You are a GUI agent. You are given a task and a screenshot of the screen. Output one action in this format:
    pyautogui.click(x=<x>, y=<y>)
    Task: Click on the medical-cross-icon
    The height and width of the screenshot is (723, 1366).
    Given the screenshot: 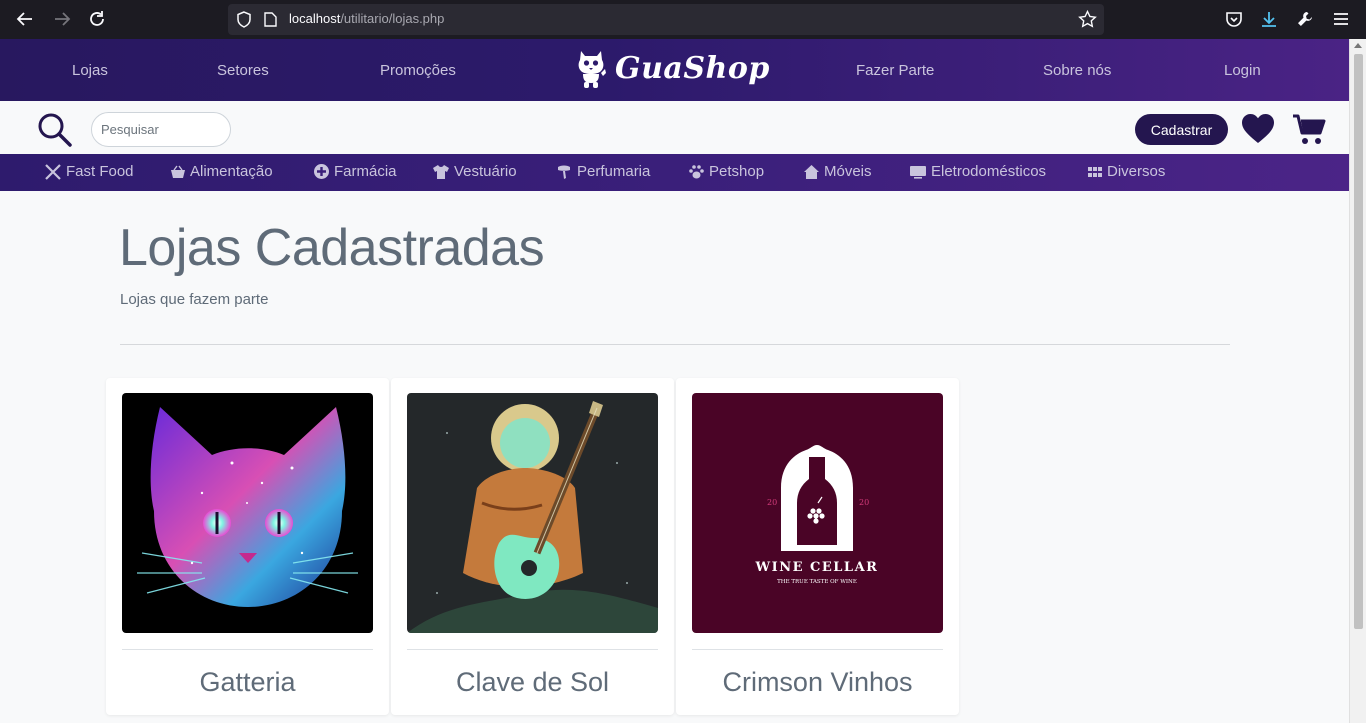 What is the action you would take?
    pyautogui.click(x=321, y=171)
    